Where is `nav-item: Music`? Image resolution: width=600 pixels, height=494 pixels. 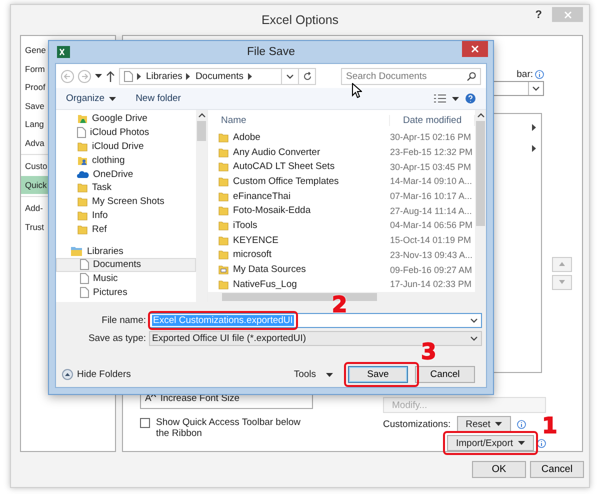
nav-item: Music is located at coordinates (126, 279).